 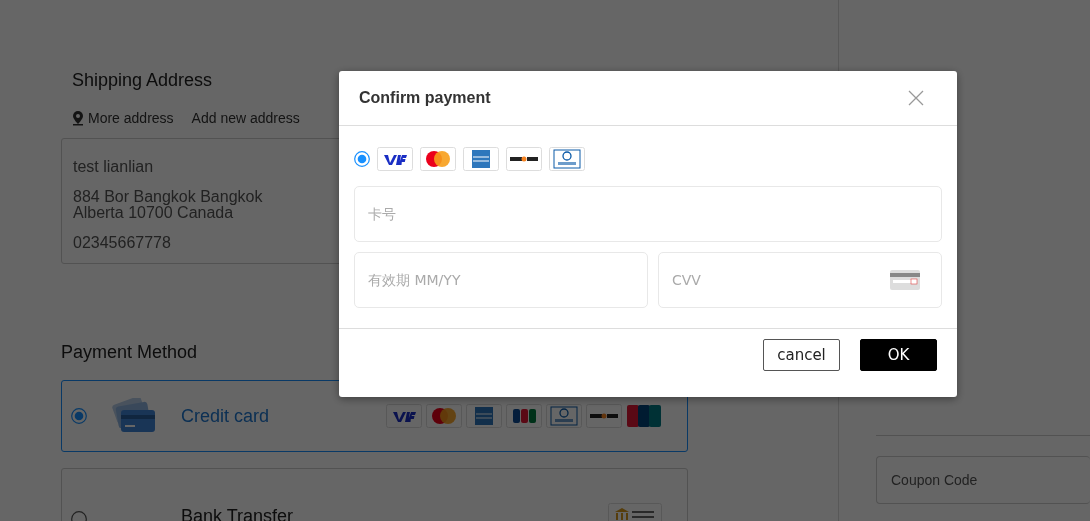 I want to click on address-text: 884 Bor Bangkok Bangkok Alberta 10700 Canada, so click(x=168, y=205).